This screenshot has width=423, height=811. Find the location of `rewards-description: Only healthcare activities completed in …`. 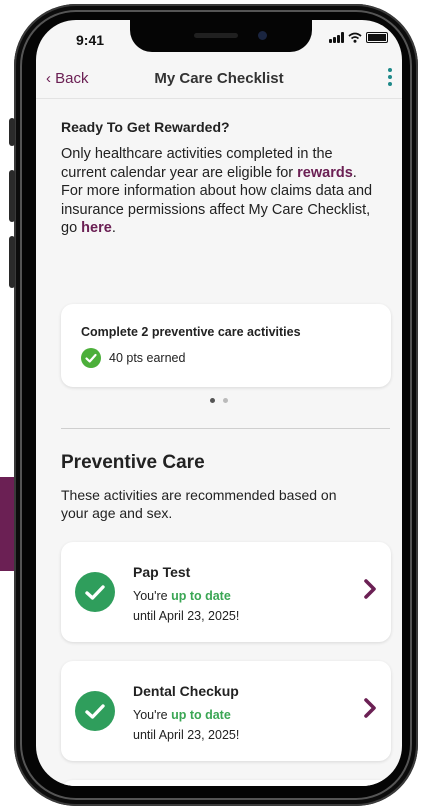

rewards-description: Only healthcare activities completed in … is located at coordinates (217, 191).